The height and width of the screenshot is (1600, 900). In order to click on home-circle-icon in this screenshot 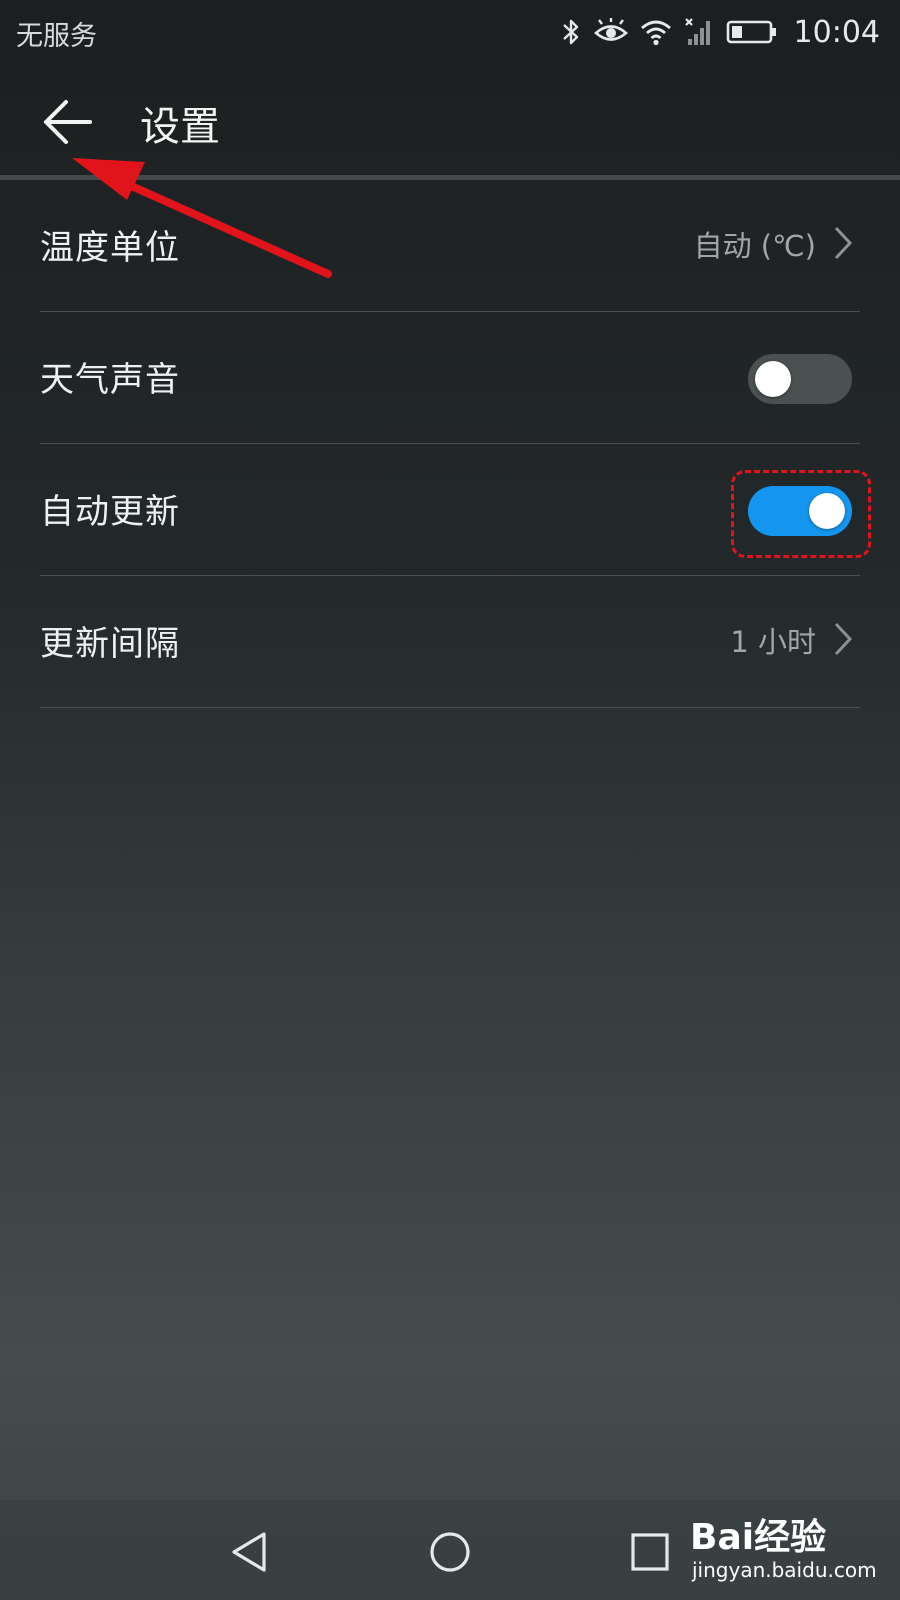, I will do `click(450, 1552)`.